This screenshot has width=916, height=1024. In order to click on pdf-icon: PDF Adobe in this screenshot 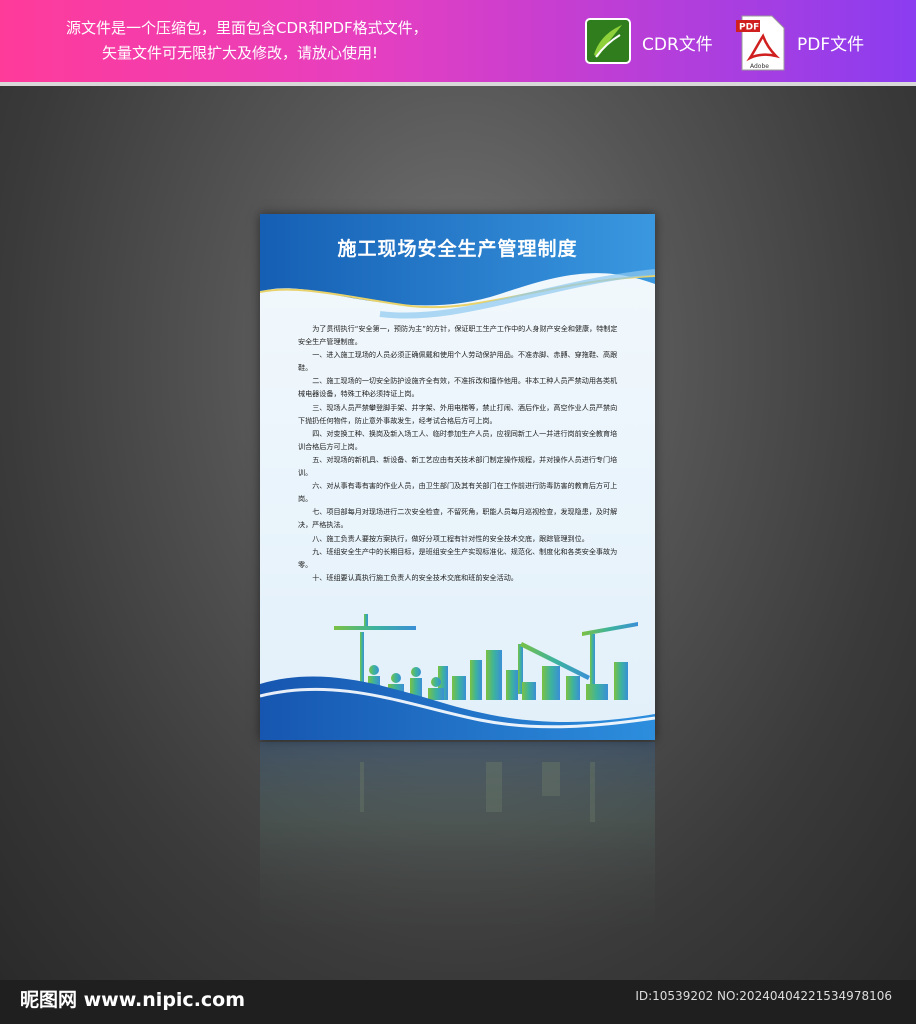, I will do `click(760, 43)`.